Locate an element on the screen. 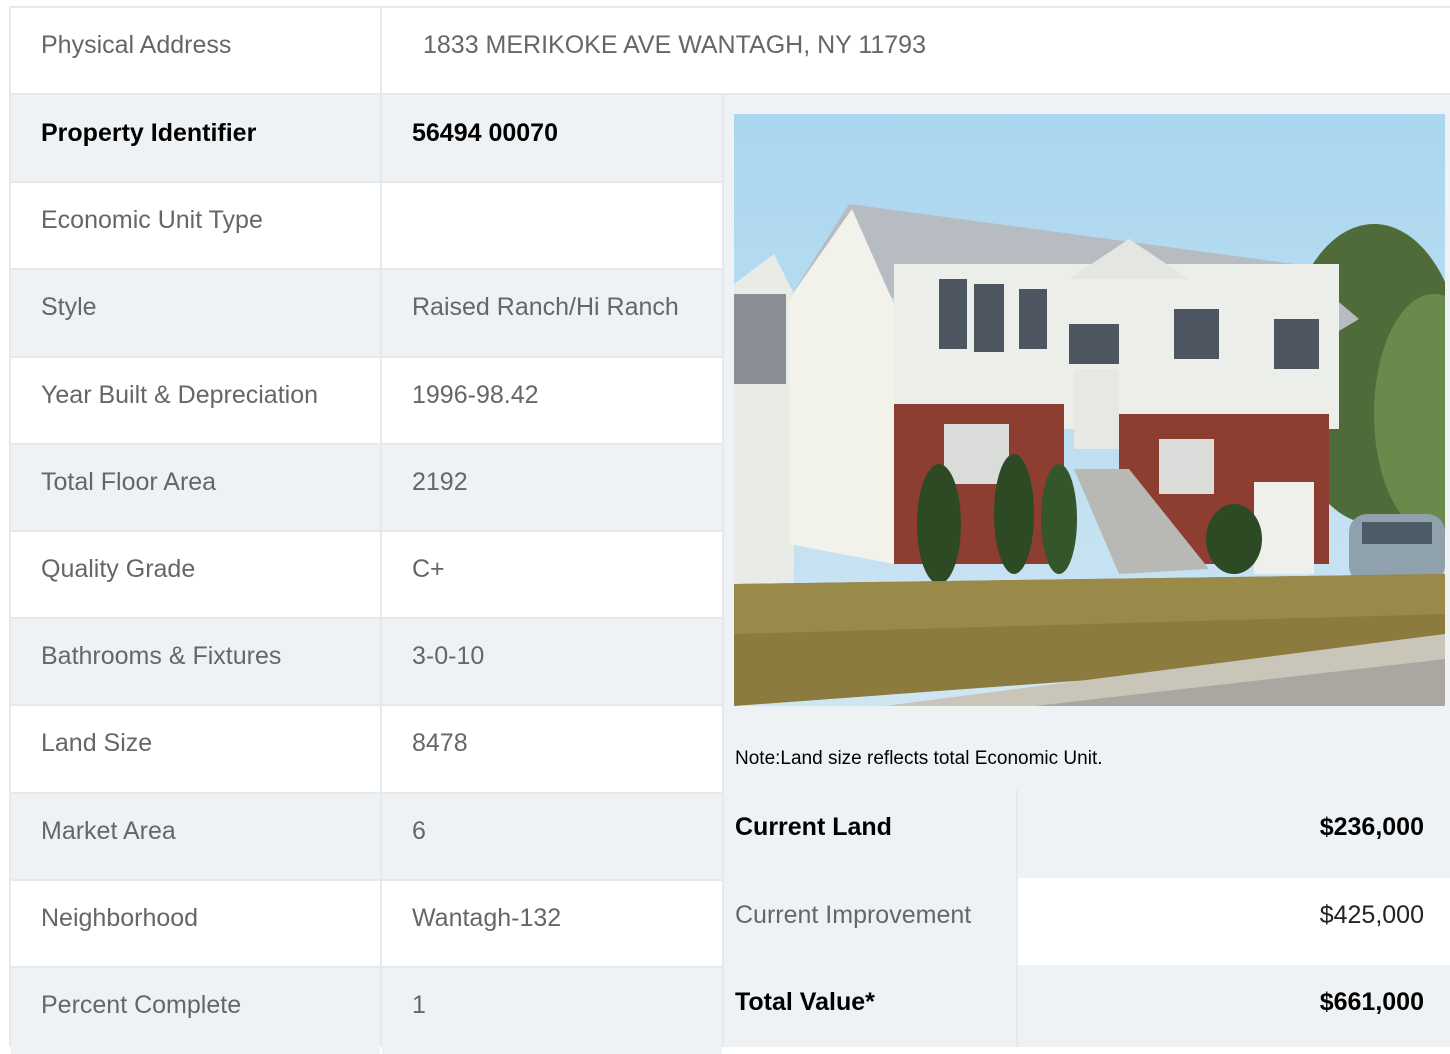 The width and height of the screenshot is (1450, 1054). detail-value: 1 is located at coordinates (419, 1005).